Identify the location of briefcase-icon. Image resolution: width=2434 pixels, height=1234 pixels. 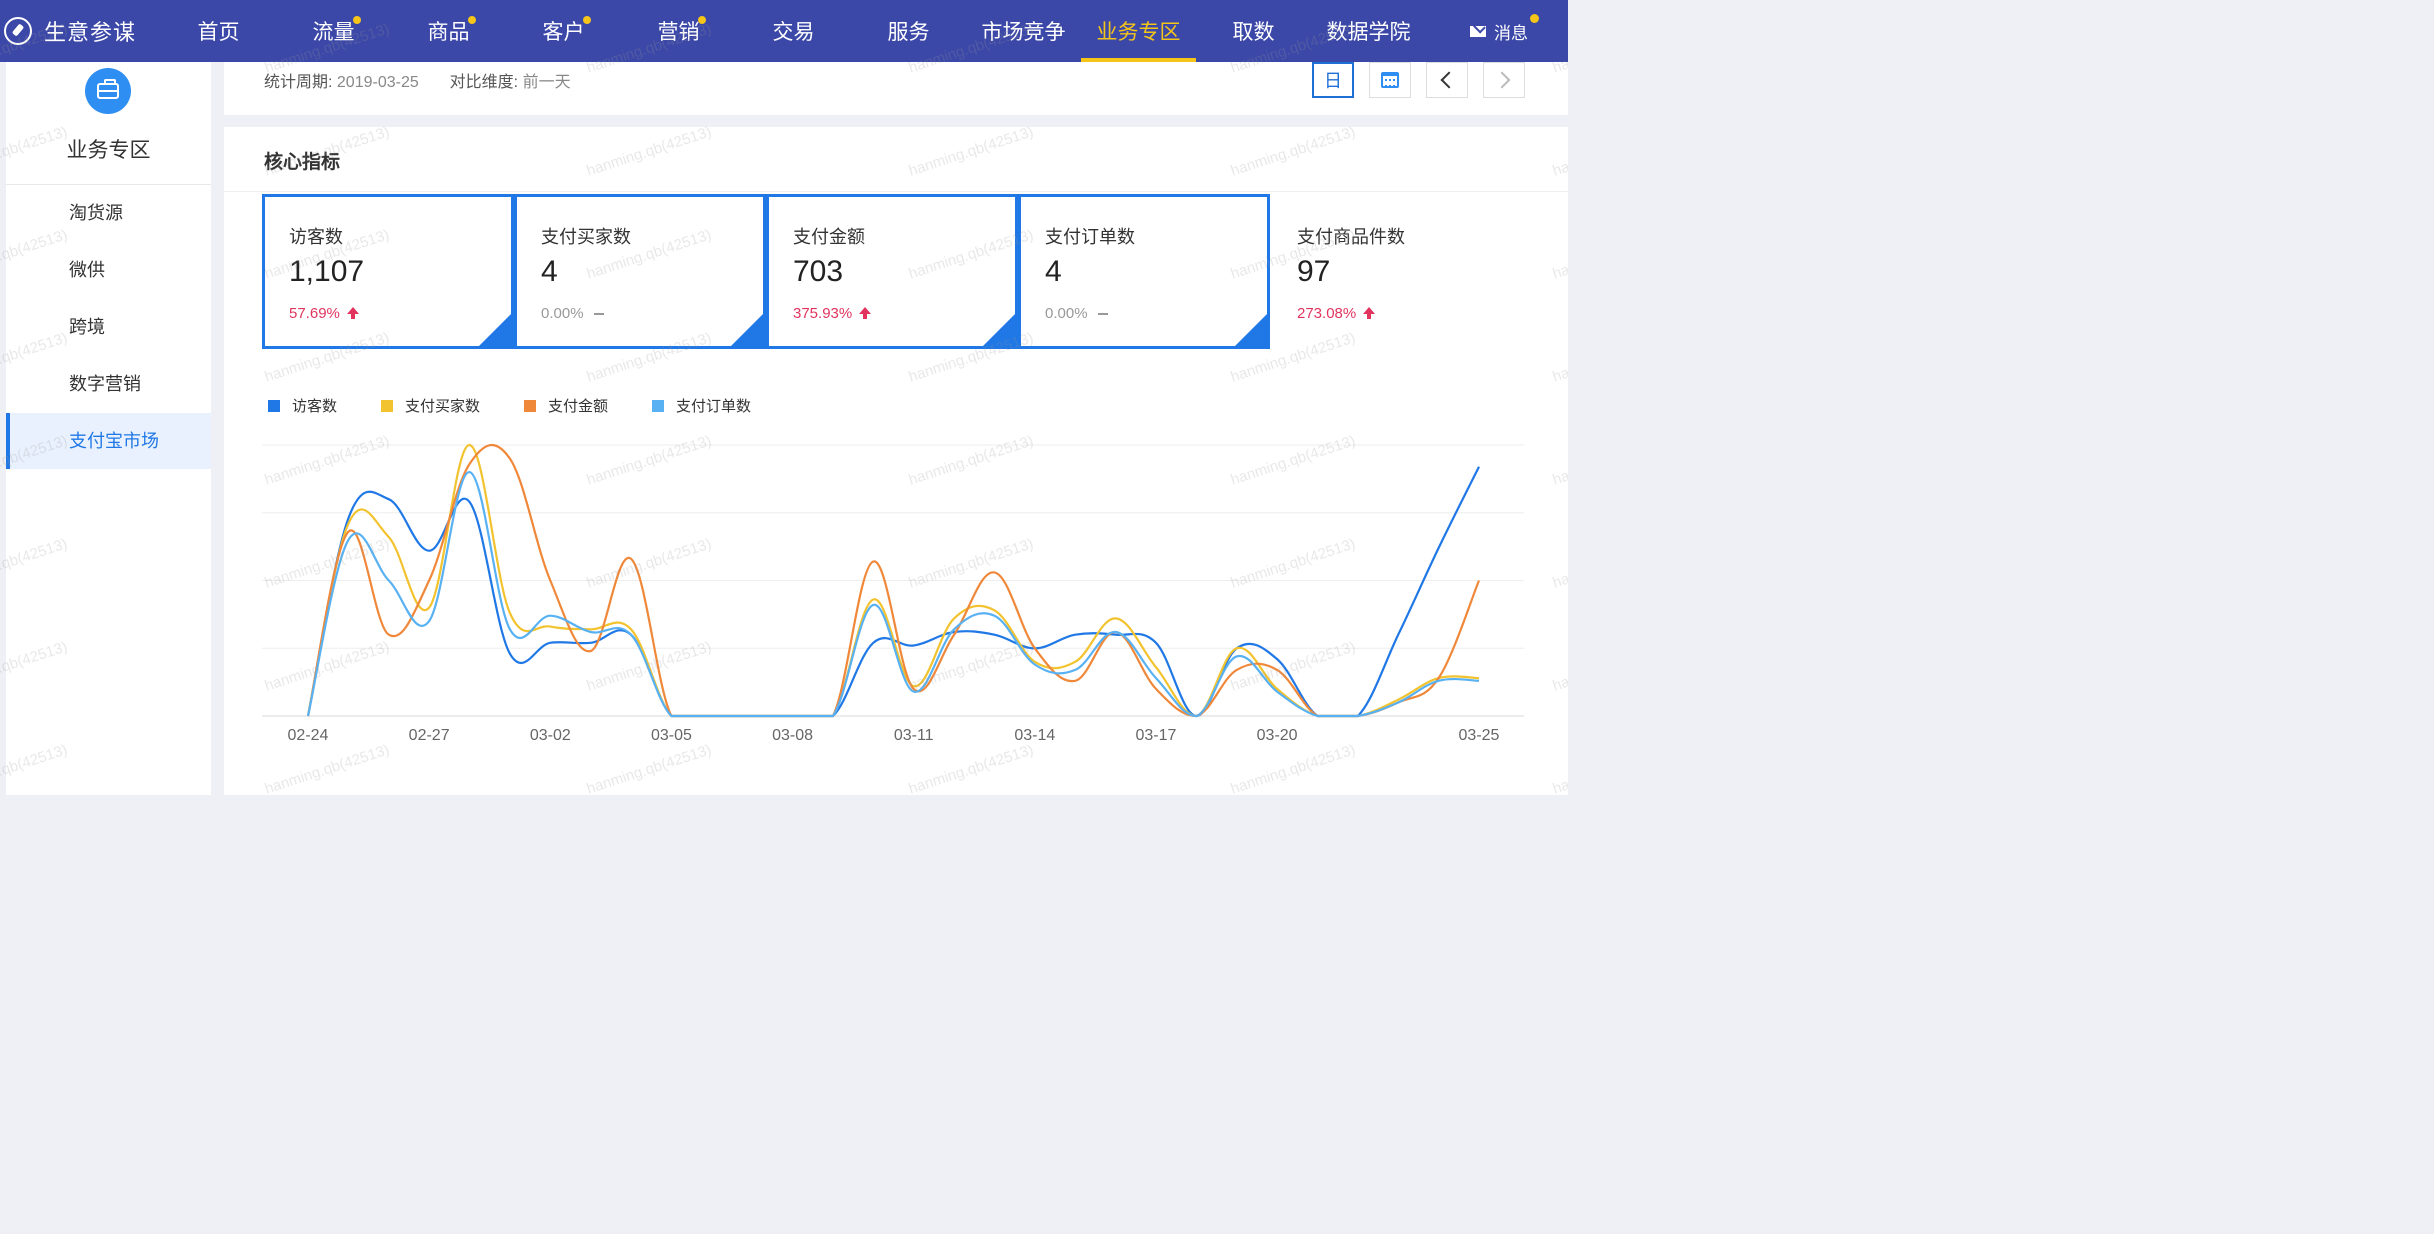
(108, 91).